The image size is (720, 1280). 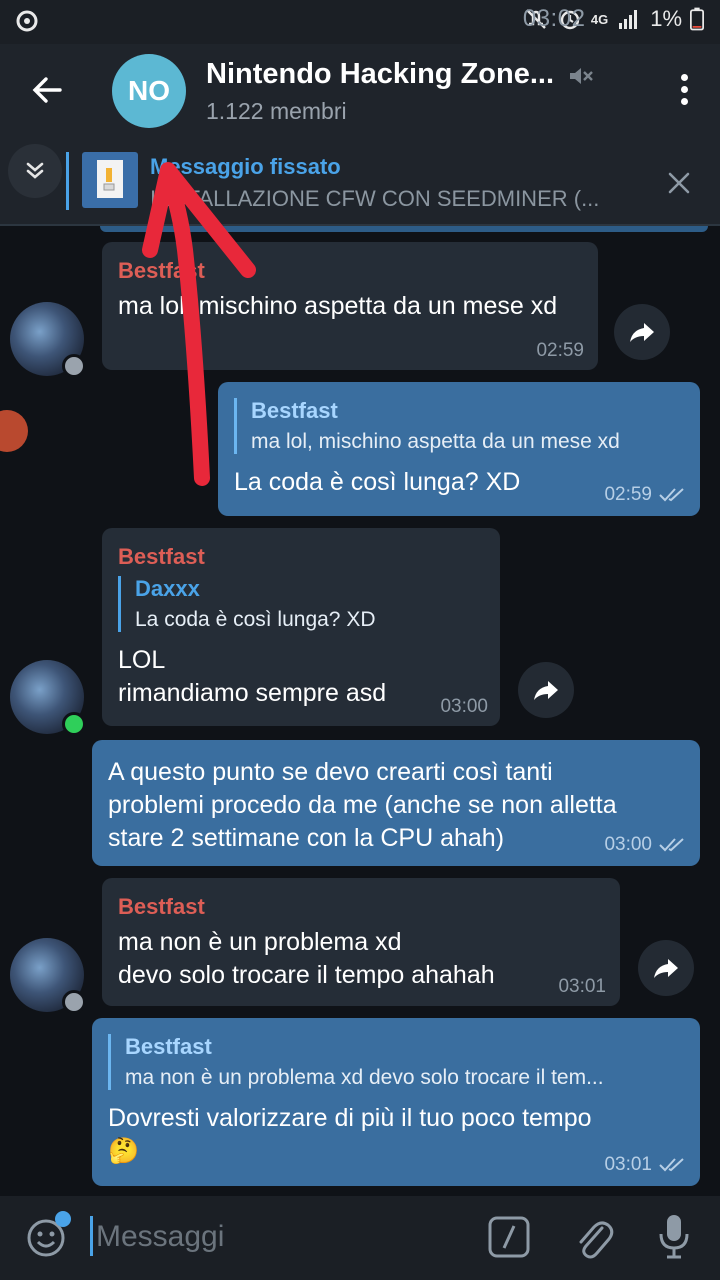 What do you see at coordinates (167, 588) in the screenshot?
I see `reply-name: Daxxx` at bounding box center [167, 588].